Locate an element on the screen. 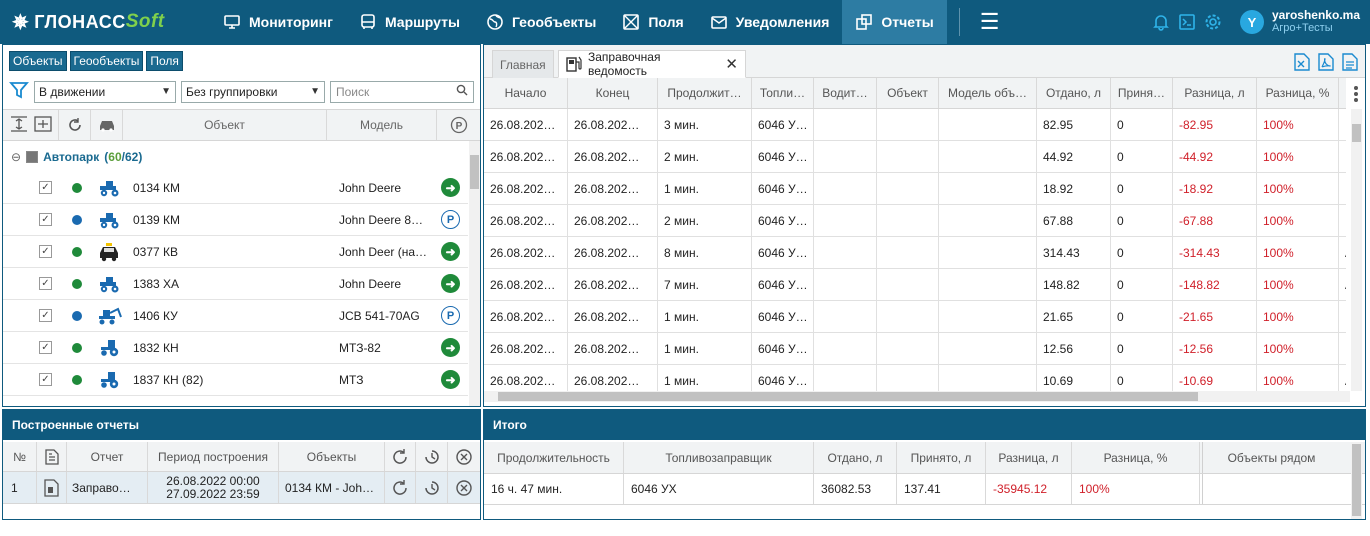  collapse-all-icon is located at coordinates (42, 125).